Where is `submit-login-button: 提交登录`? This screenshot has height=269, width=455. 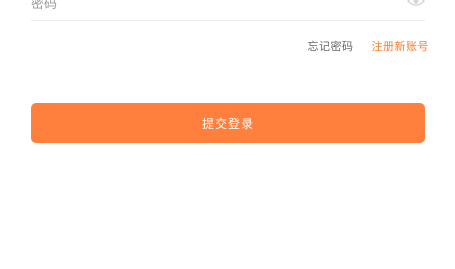
submit-login-button: 提交登录 is located at coordinates (228, 123).